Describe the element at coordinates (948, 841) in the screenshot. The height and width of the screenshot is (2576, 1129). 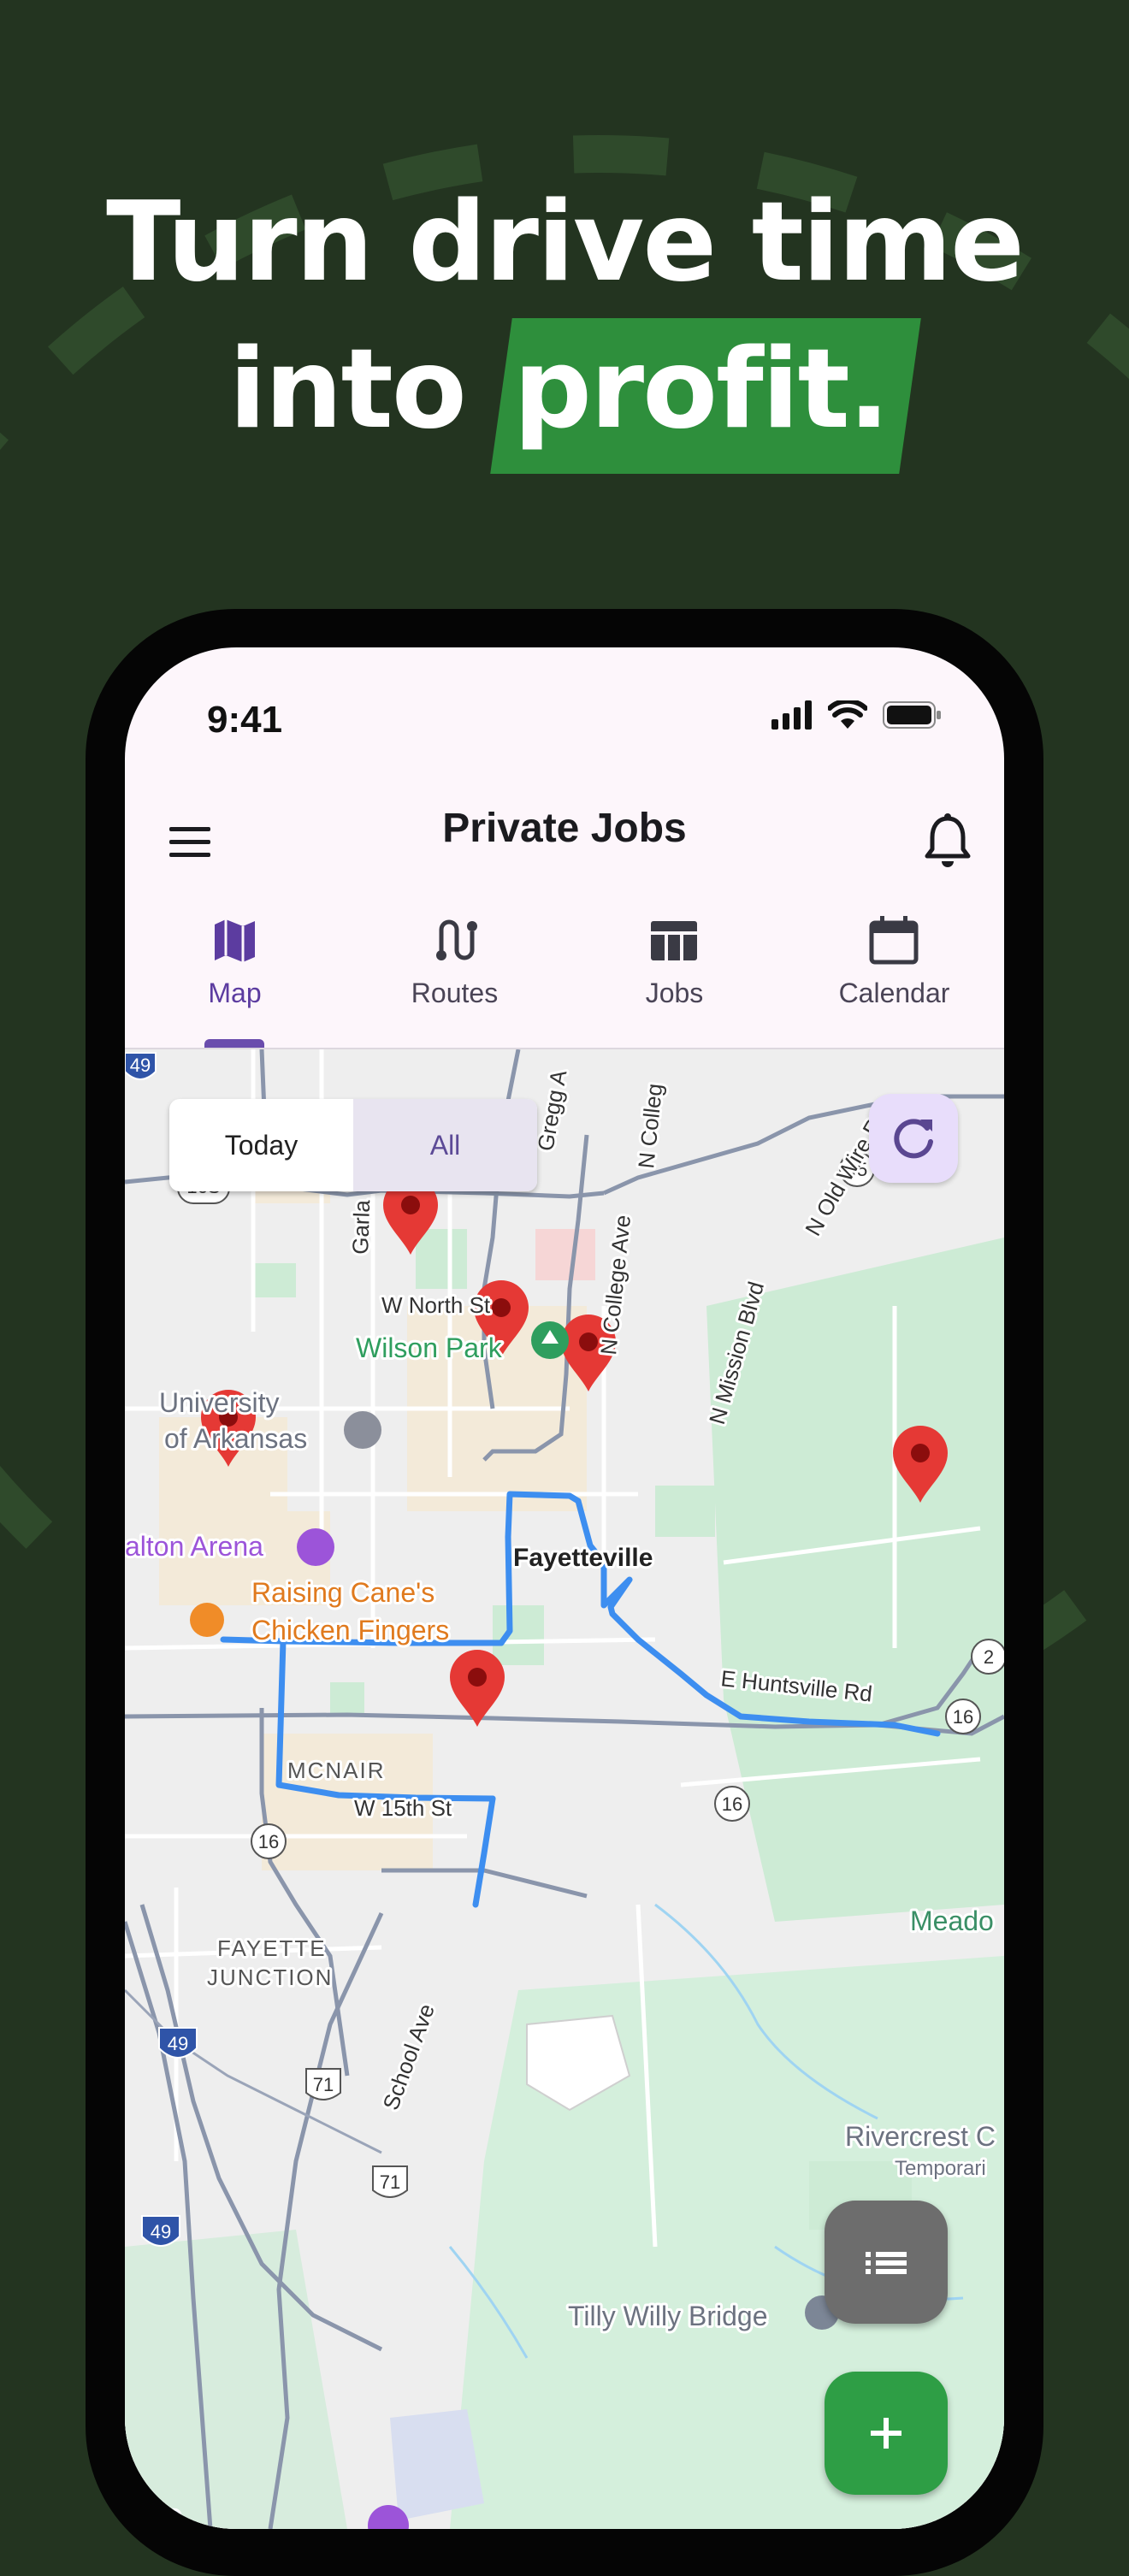
I see `notification-bell-icon` at that location.